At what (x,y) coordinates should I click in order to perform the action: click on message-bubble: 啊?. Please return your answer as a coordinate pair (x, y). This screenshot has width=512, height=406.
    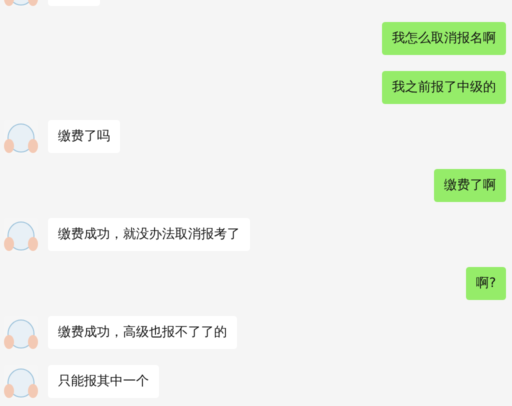
    Looking at the image, I should click on (486, 283).